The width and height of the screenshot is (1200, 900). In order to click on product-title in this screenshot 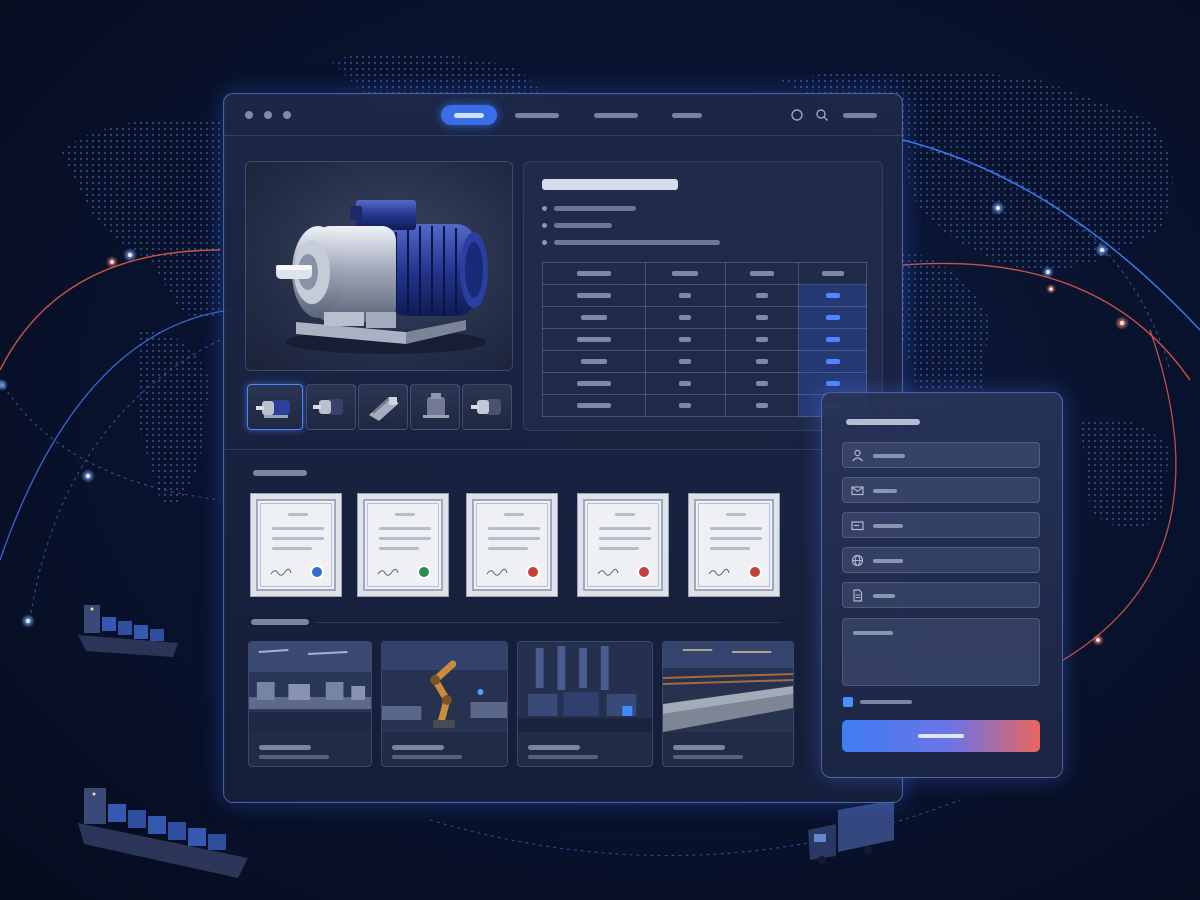, I will do `click(610, 184)`.